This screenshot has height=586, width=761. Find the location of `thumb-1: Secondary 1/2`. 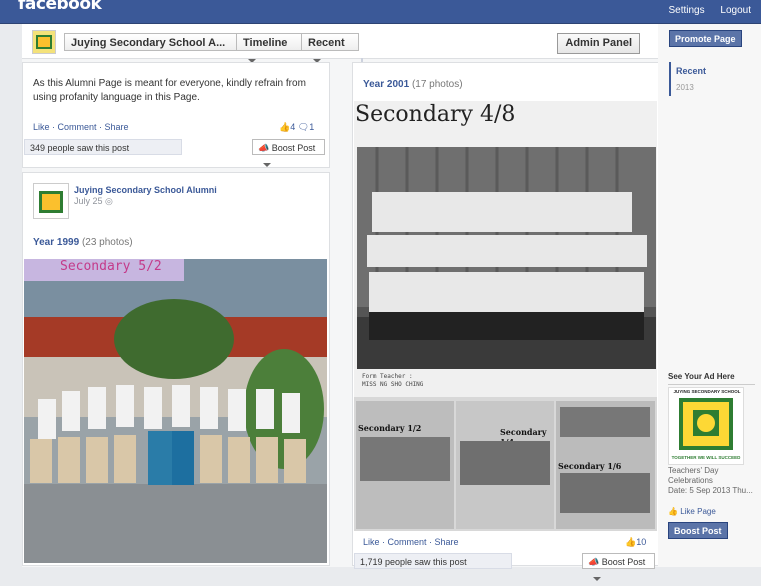

thumb-1: Secondary 1/2 is located at coordinates (405, 465).